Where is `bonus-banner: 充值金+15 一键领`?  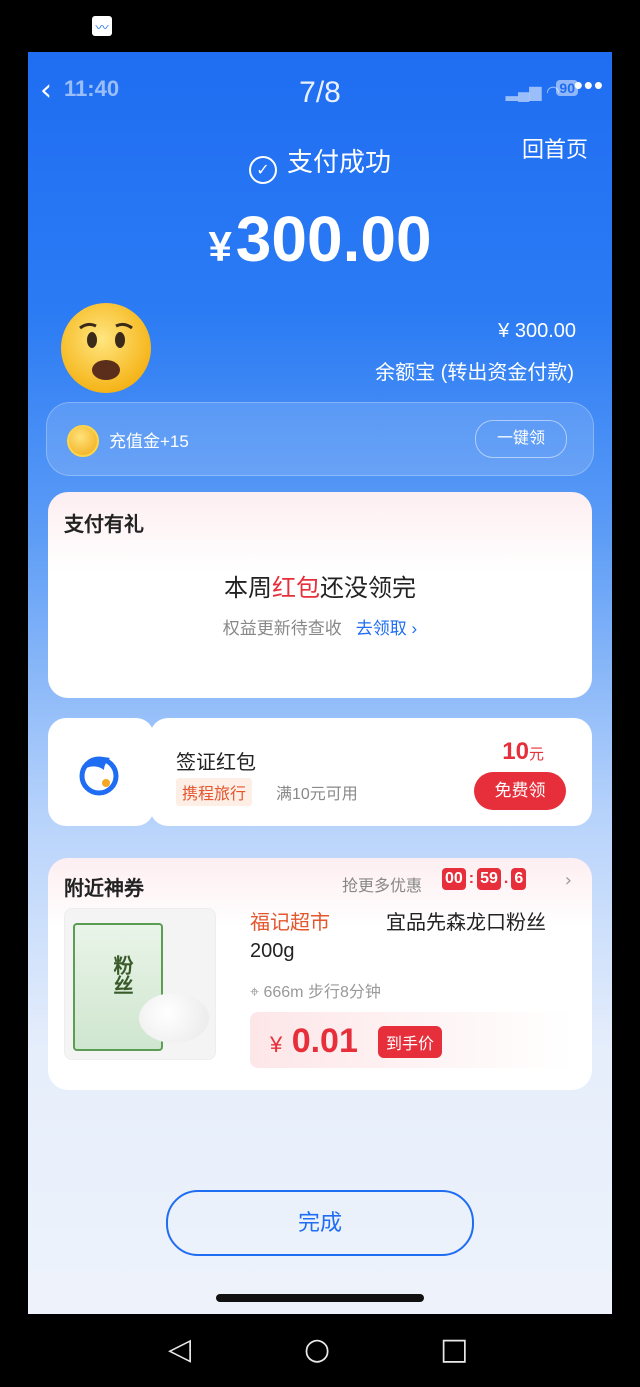 bonus-banner: 充值金+15 一键领 is located at coordinates (320, 439).